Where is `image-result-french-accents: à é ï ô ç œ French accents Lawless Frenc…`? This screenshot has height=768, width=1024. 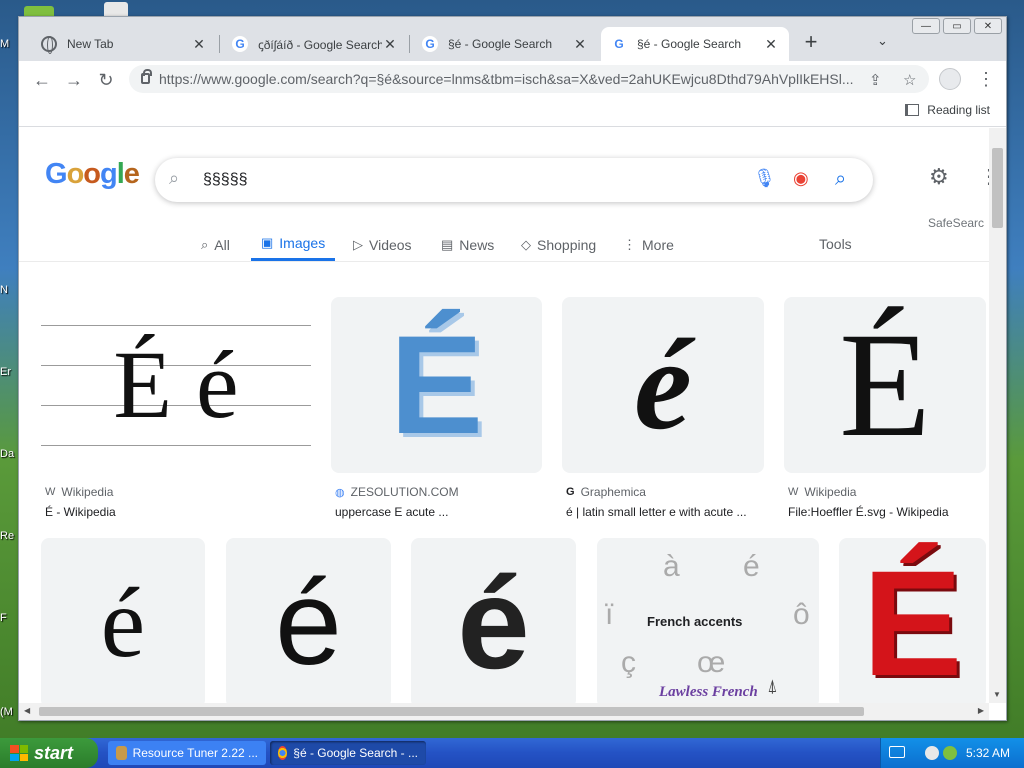
image-result-french-accents: à é ï ô ç œ French accents Lawless Frenc… is located at coordinates (708, 620).